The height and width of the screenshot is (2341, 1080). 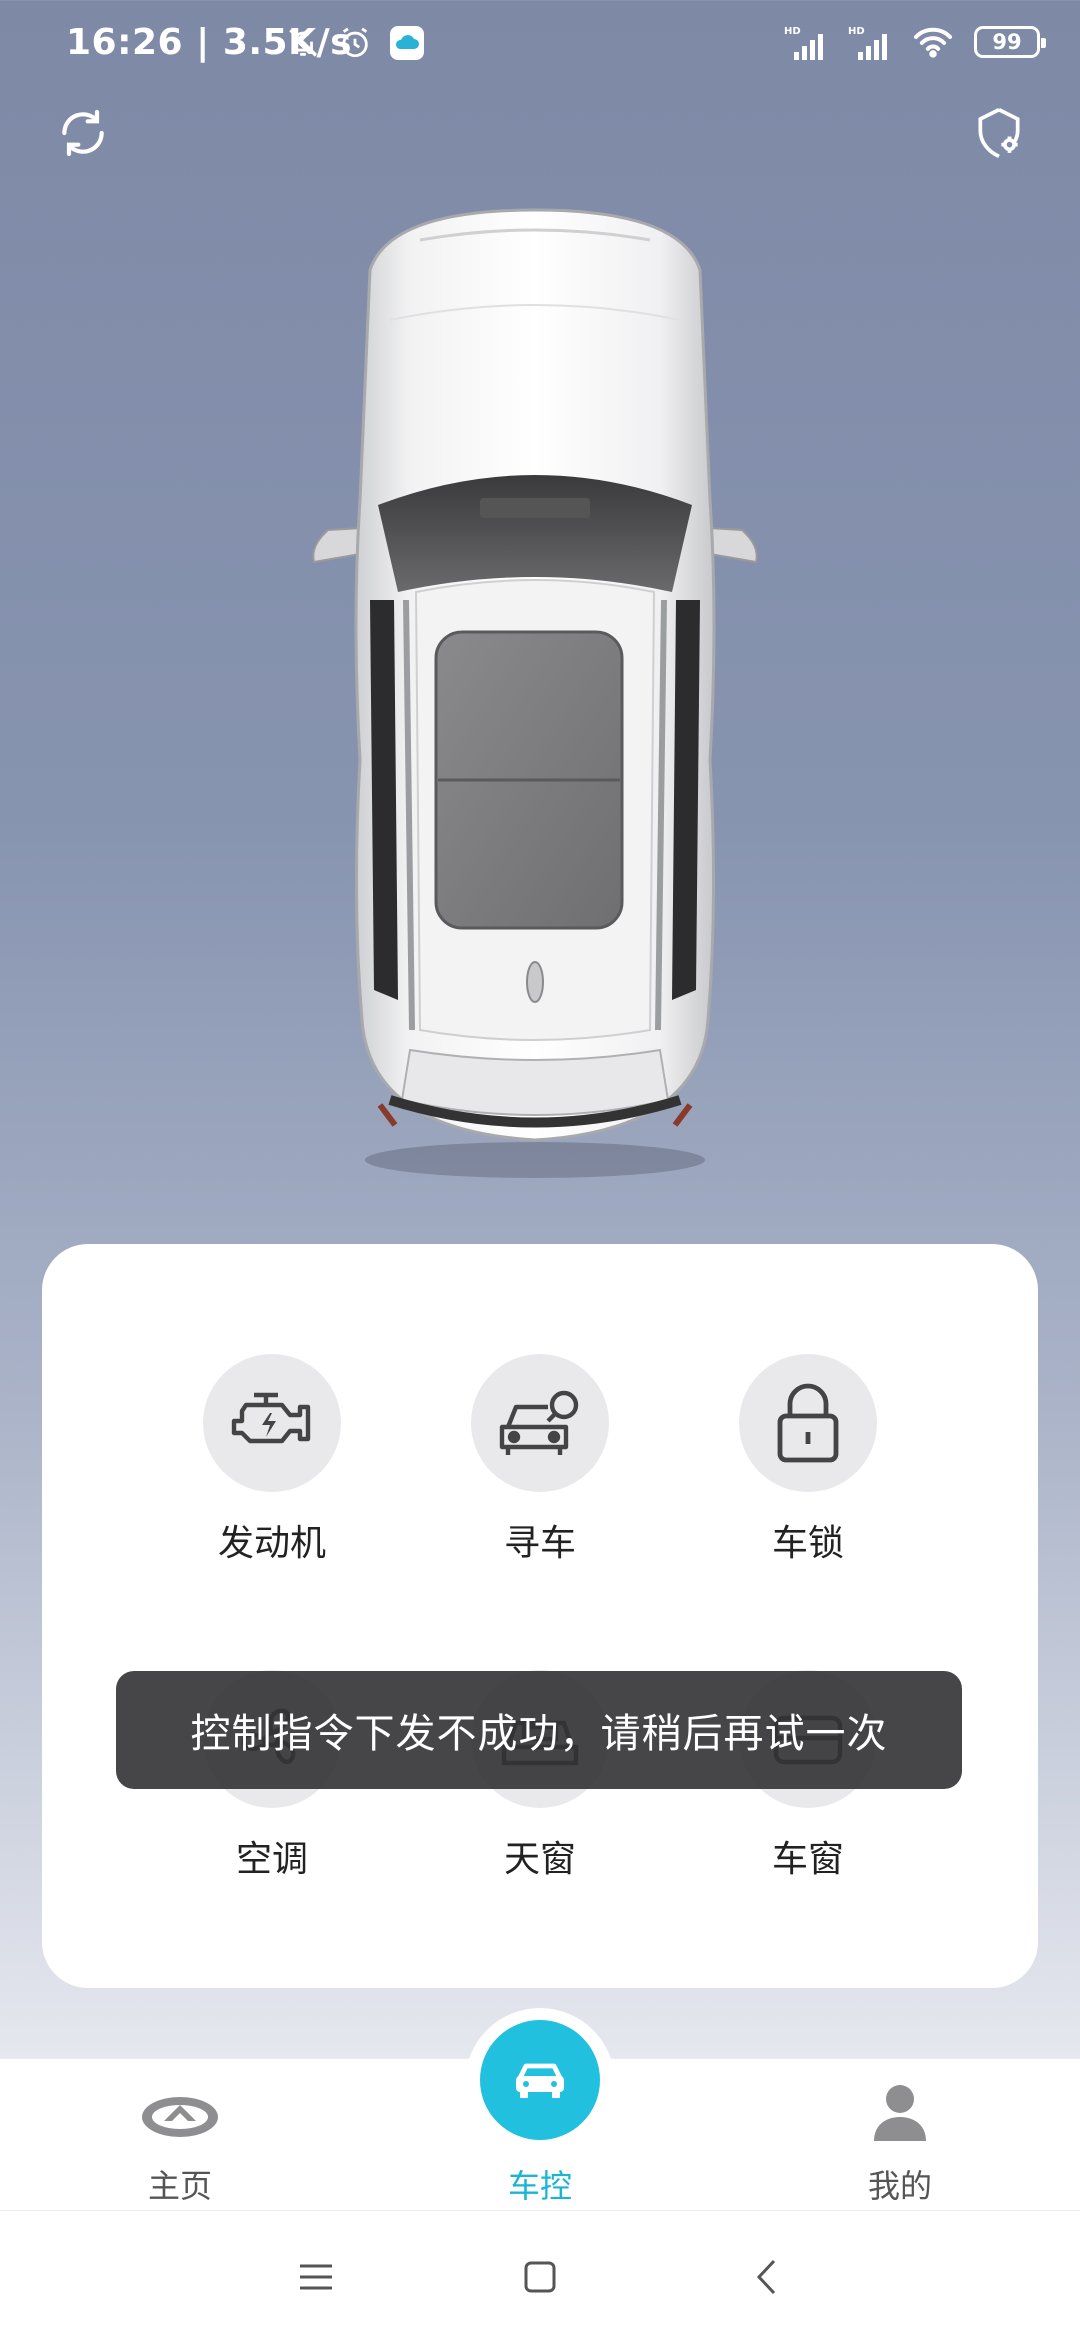 What do you see at coordinates (540, 48) in the screenshot?
I see `status-bar: 16:26 | 3.5K/s HD HD 99` at bounding box center [540, 48].